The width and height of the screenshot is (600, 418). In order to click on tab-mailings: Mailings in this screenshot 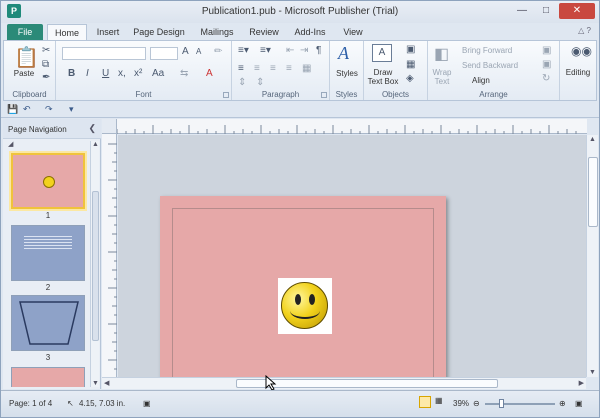, I will do `click(217, 32)`.